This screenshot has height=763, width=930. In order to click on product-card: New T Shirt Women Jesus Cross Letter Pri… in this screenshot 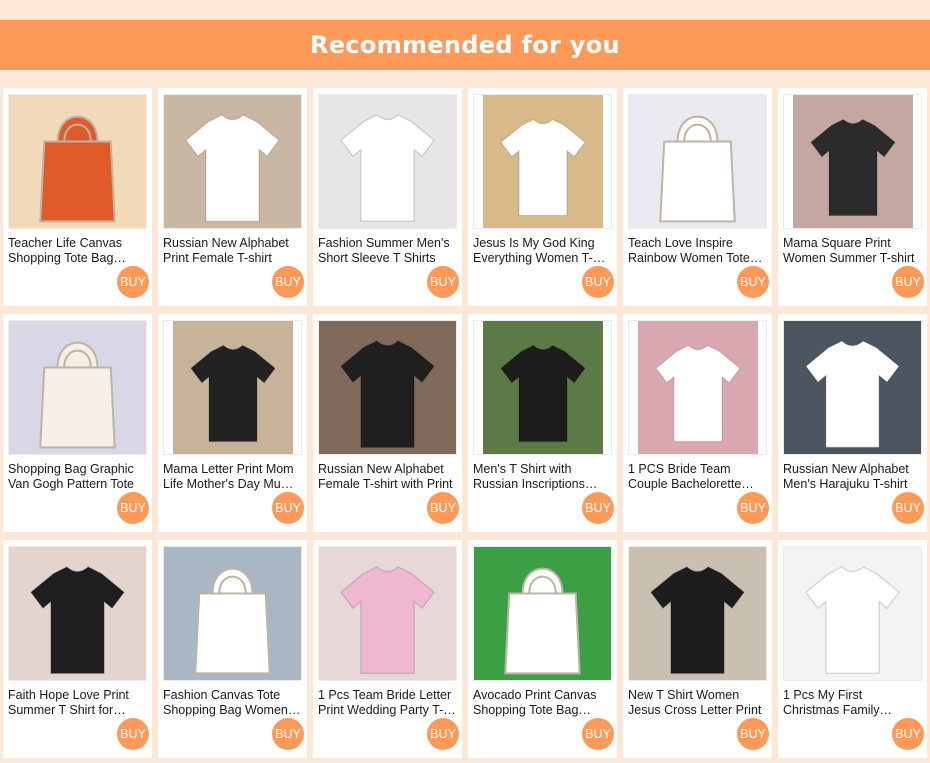, I will do `click(697, 649)`.